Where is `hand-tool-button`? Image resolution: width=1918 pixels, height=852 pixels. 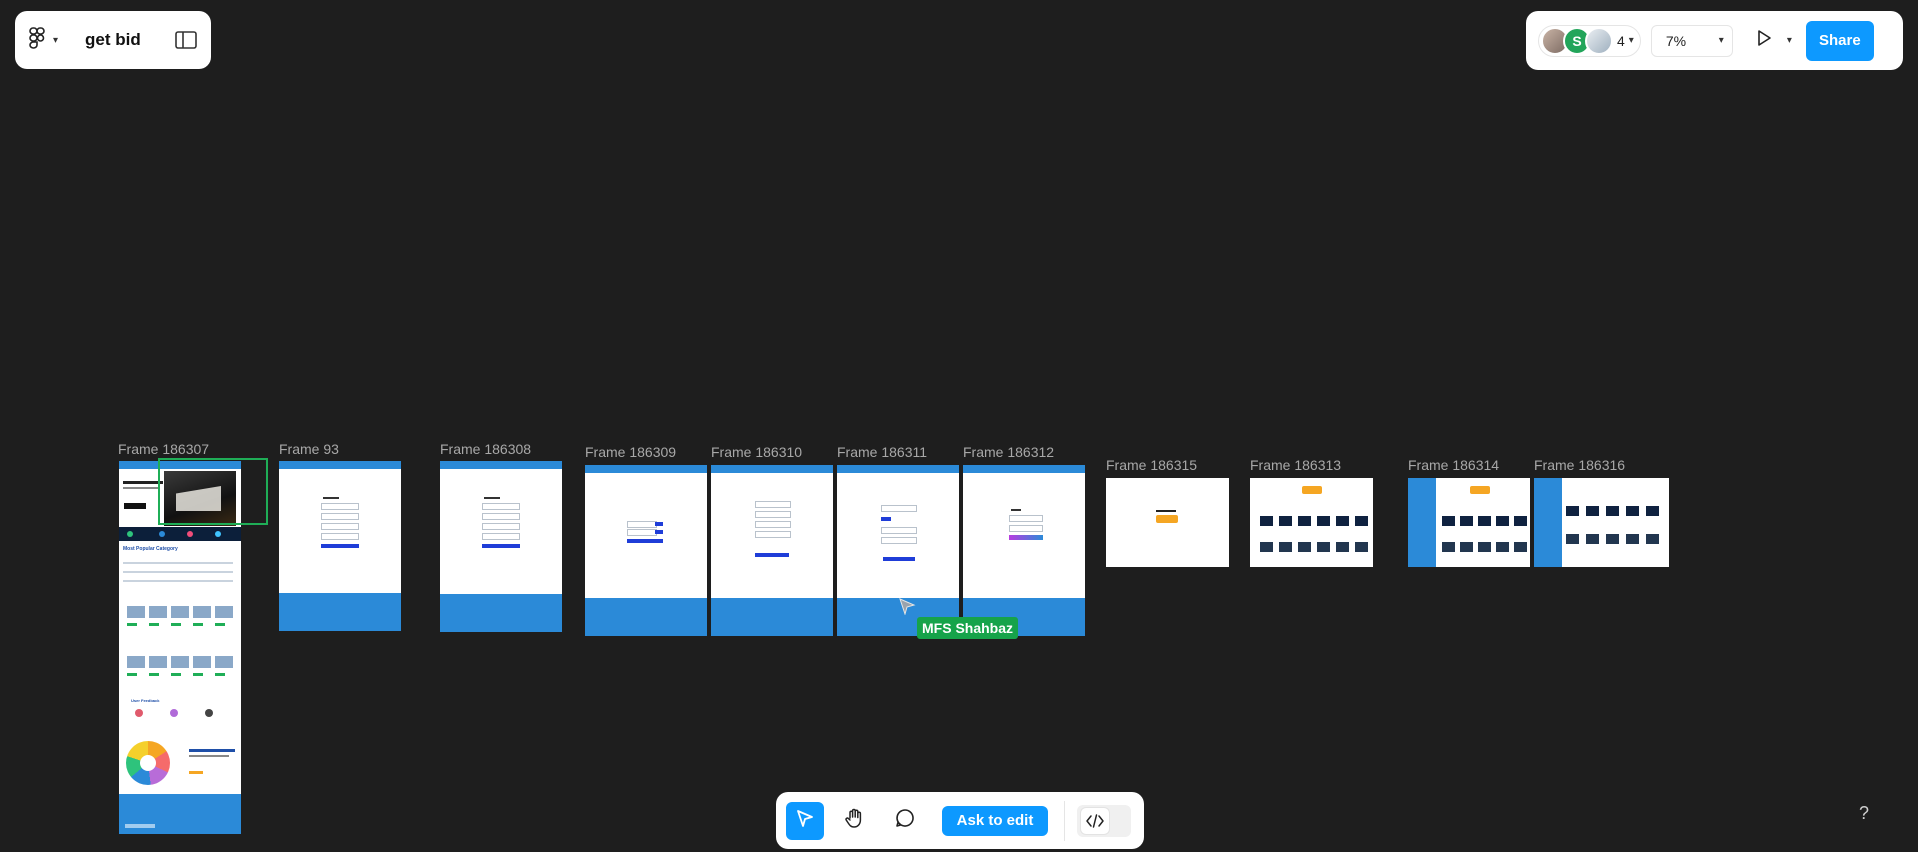
hand-tool-button is located at coordinates (855, 821).